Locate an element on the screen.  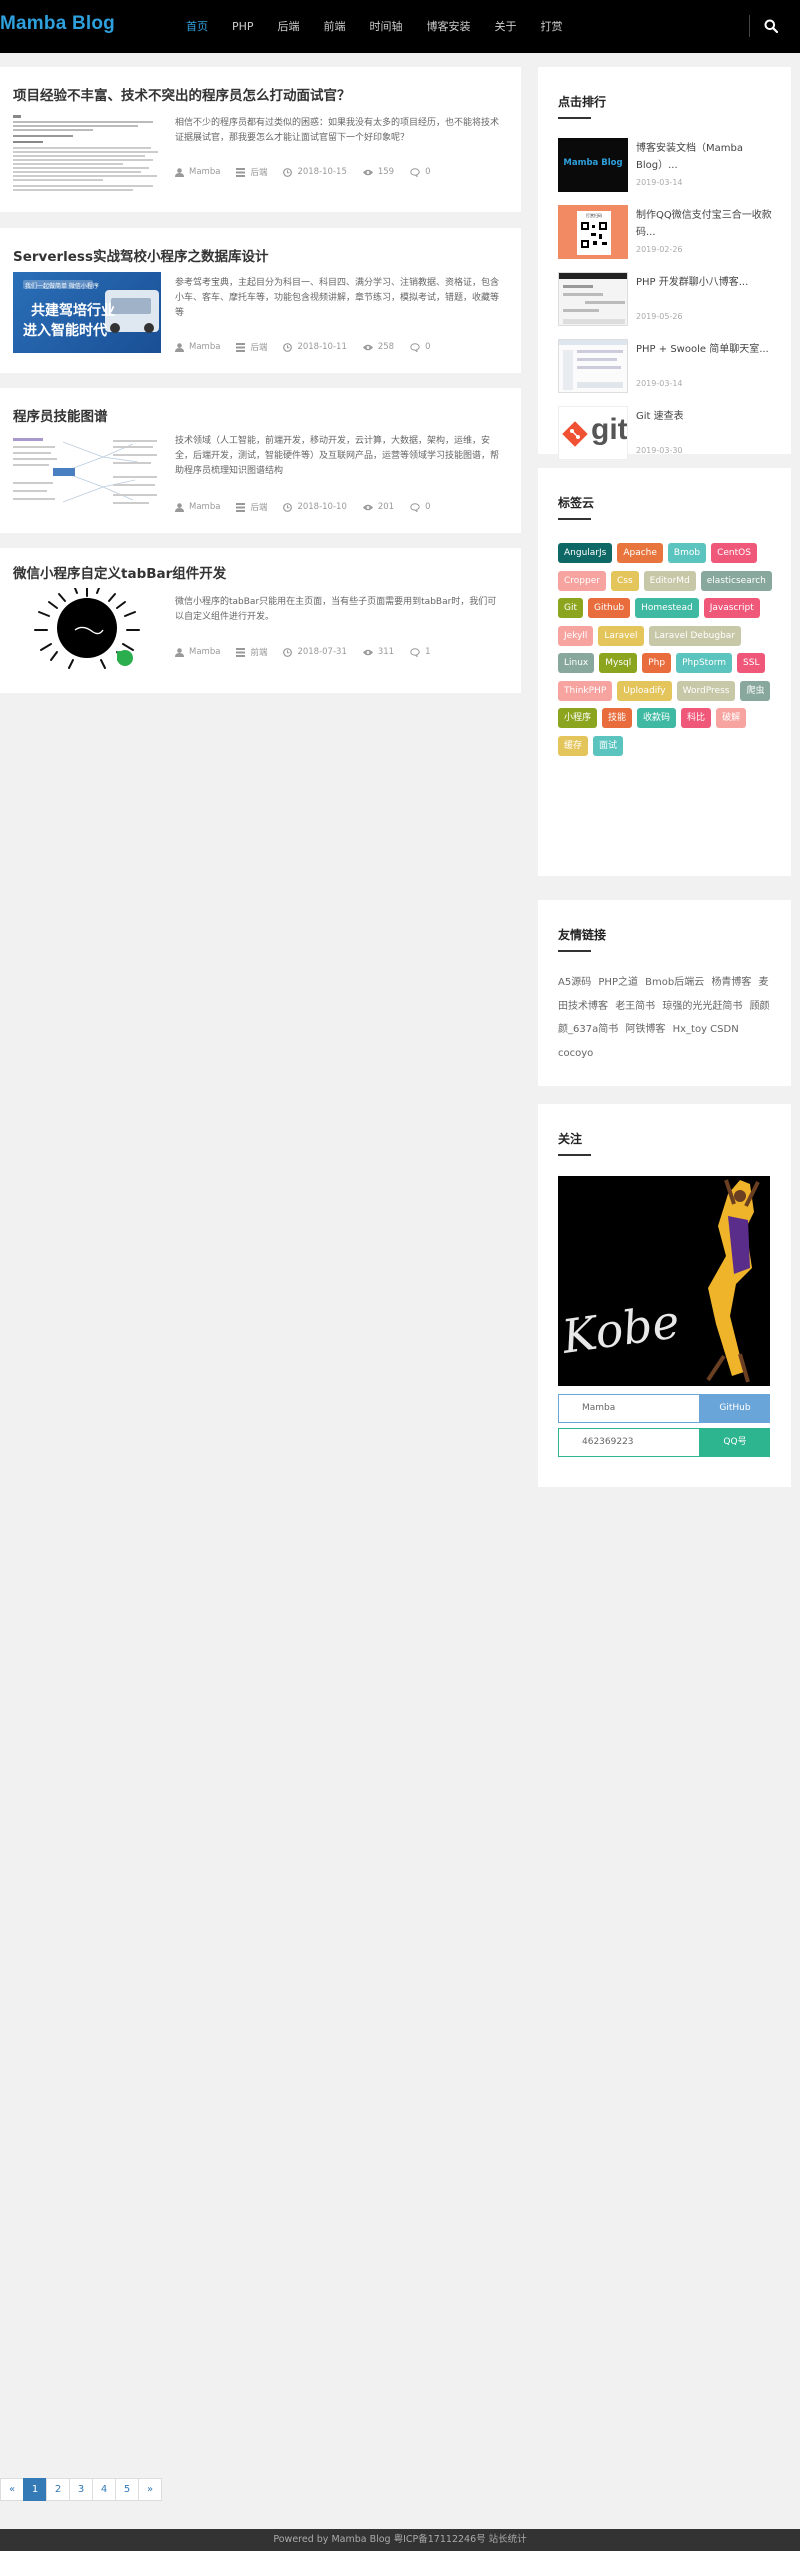
tag-item: 爬虫 is located at coordinates (755, 690).